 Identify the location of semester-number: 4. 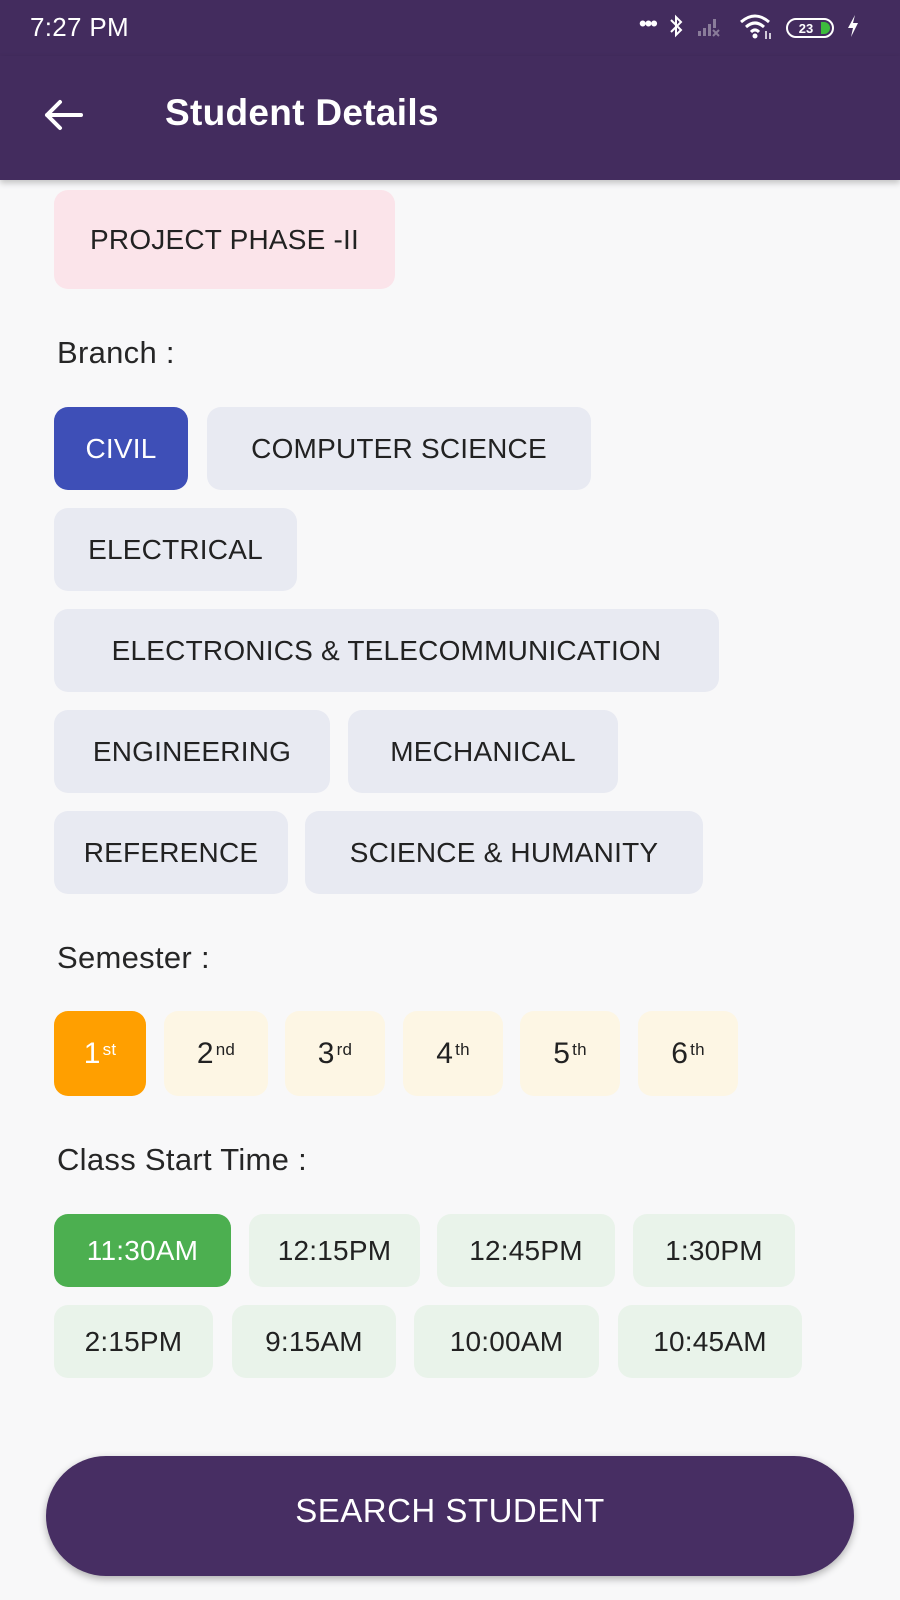
(445, 1053).